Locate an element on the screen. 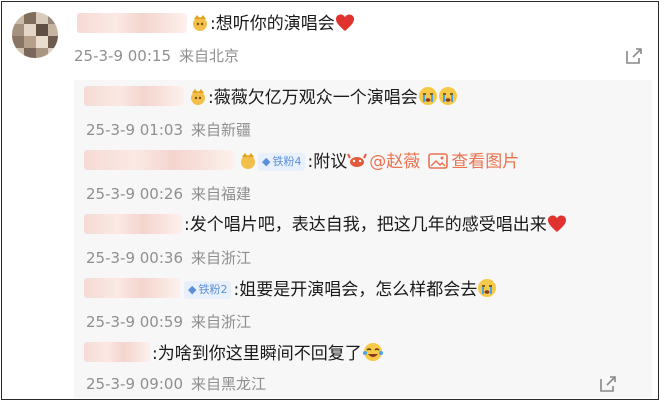 This screenshot has width=660, height=401. fan-badge-label: 铁粉4 is located at coordinates (287, 161).